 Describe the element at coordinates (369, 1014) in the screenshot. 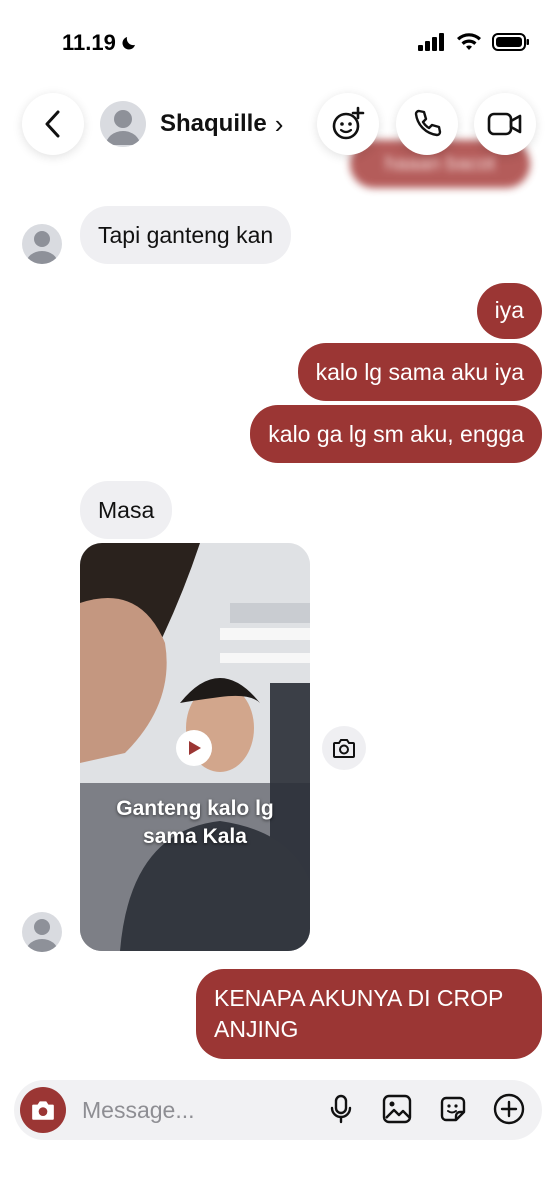

I see `message-bubble-outgoing: KENAPA AKUNYA DI CROP ANJING` at that location.